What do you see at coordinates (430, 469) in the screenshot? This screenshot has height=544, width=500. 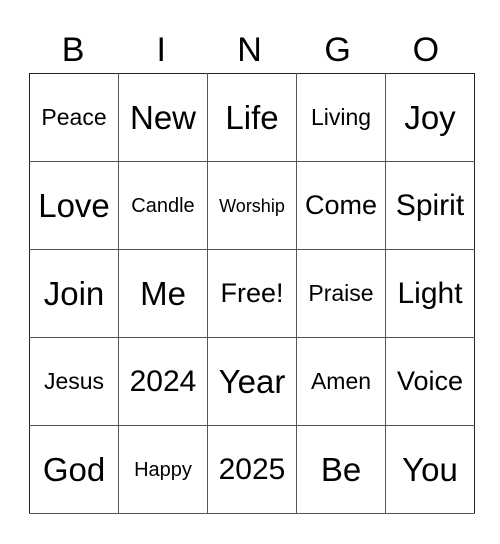 I see `bingo-cell: You` at bounding box center [430, 469].